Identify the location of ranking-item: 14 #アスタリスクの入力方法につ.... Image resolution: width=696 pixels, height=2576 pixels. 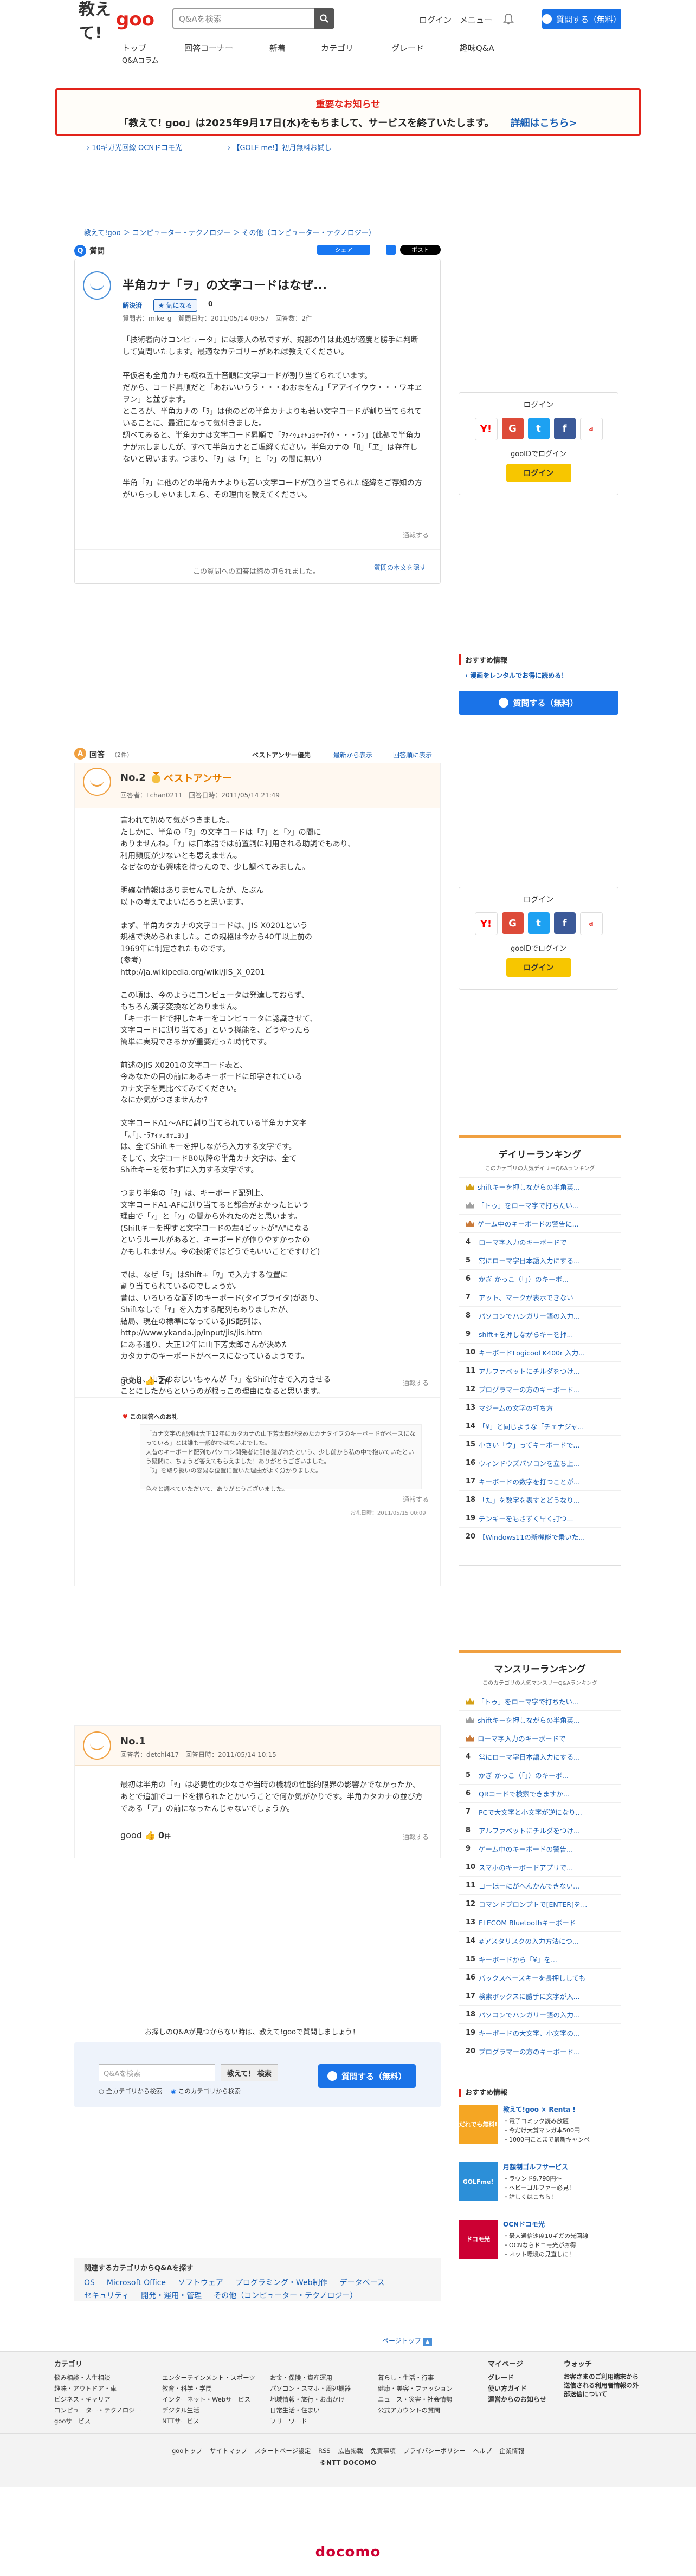
(540, 1940).